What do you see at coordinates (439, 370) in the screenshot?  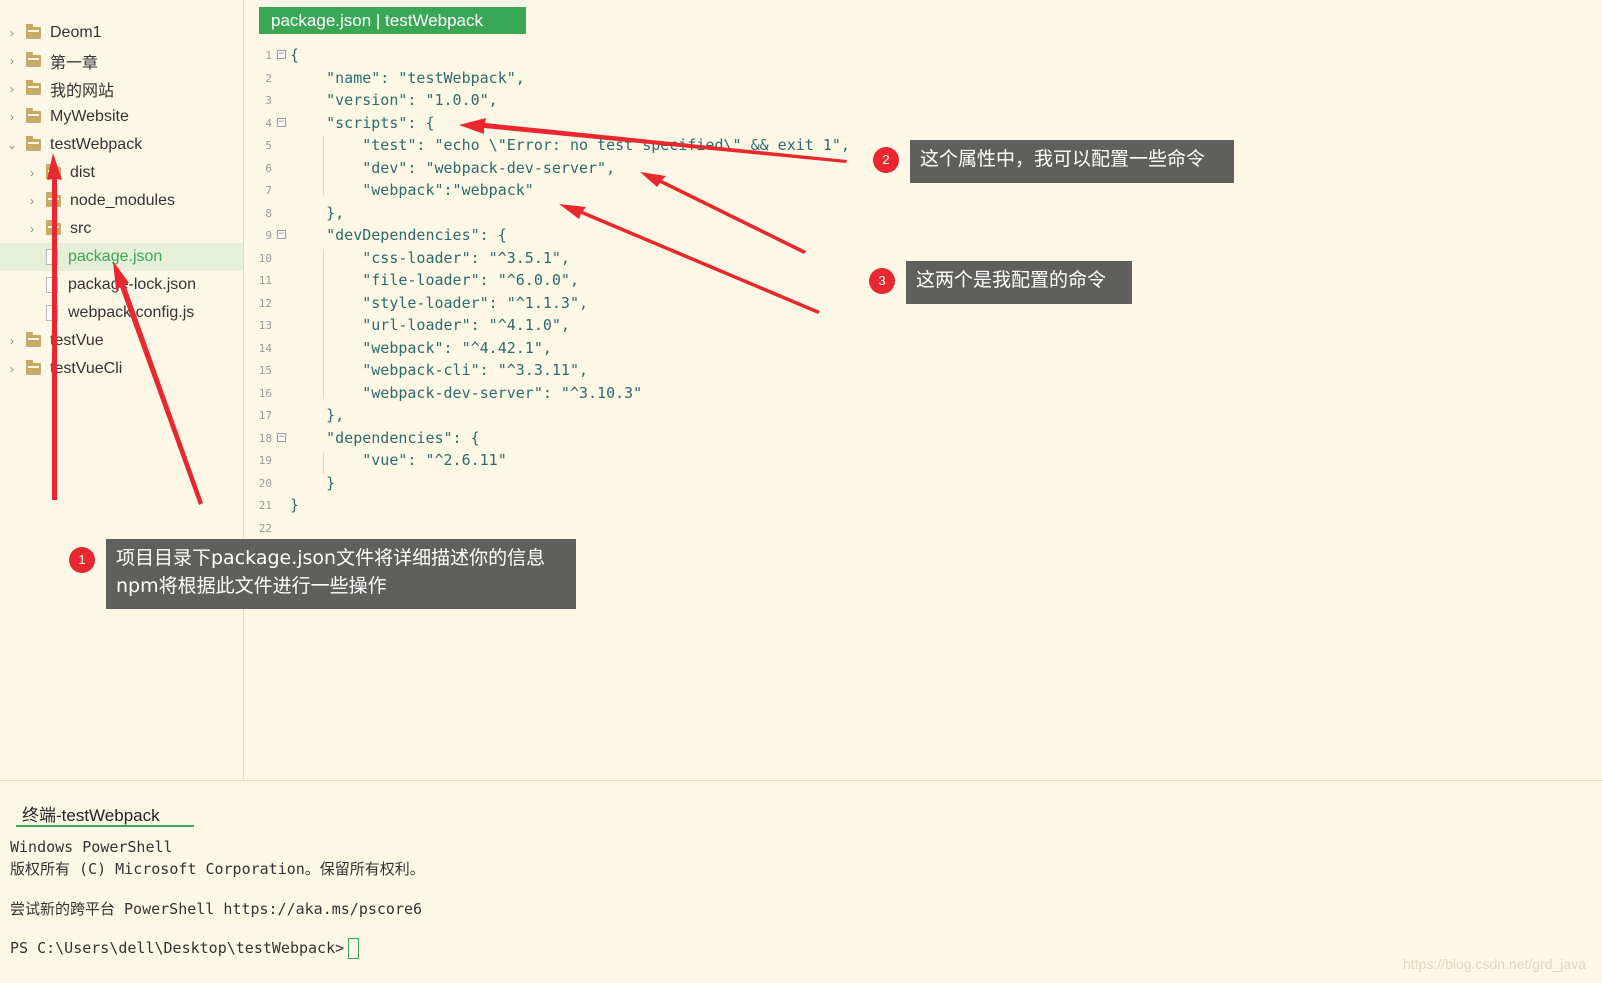 I see `code-text: "webpack-cli": "^3.3.11",` at bounding box center [439, 370].